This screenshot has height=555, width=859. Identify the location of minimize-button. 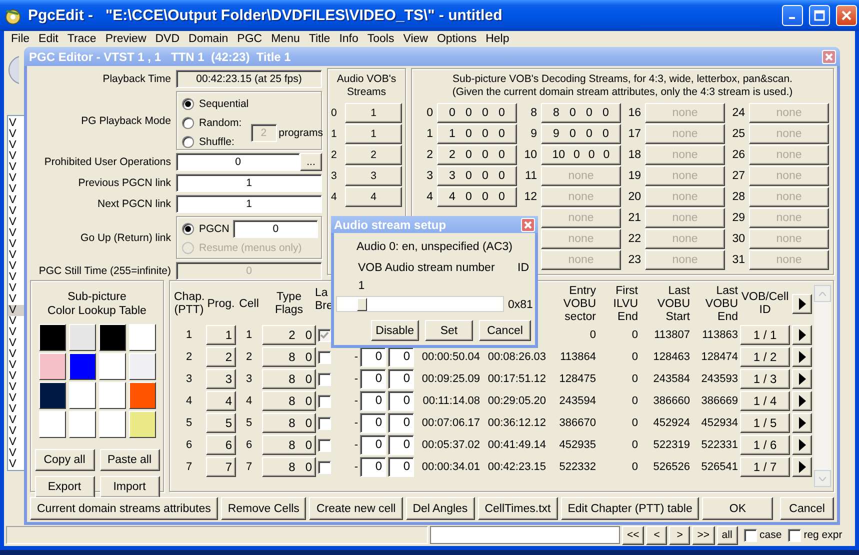
(792, 15).